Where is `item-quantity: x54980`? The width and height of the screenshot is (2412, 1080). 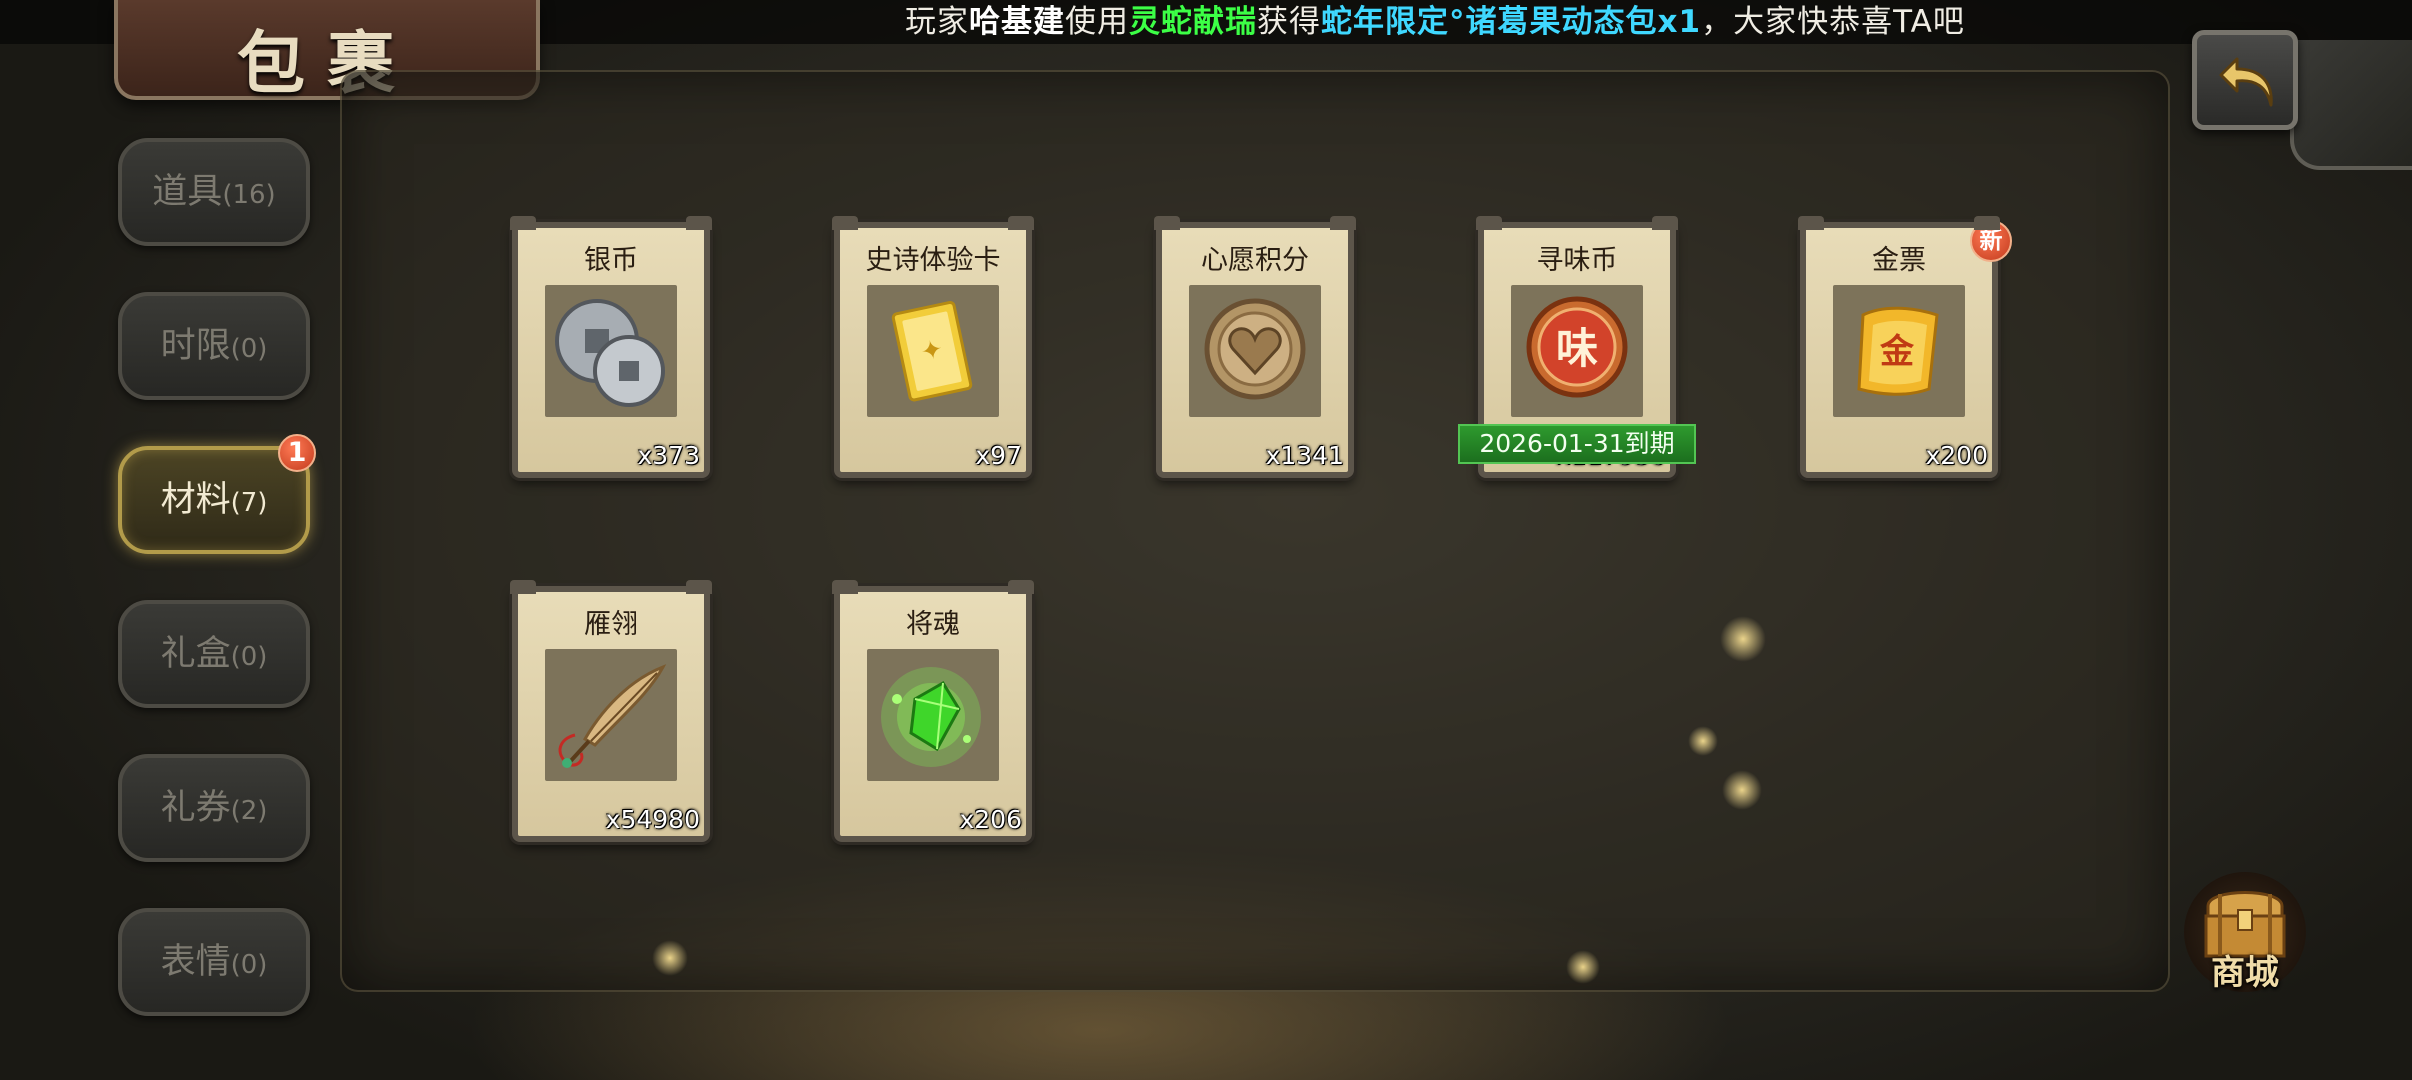 item-quantity: x54980 is located at coordinates (652, 819).